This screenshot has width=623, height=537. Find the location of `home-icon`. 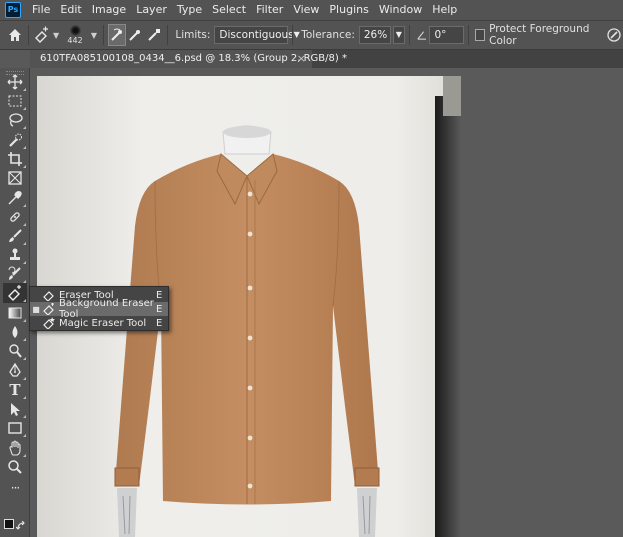

home-icon is located at coordinates (15, 35).